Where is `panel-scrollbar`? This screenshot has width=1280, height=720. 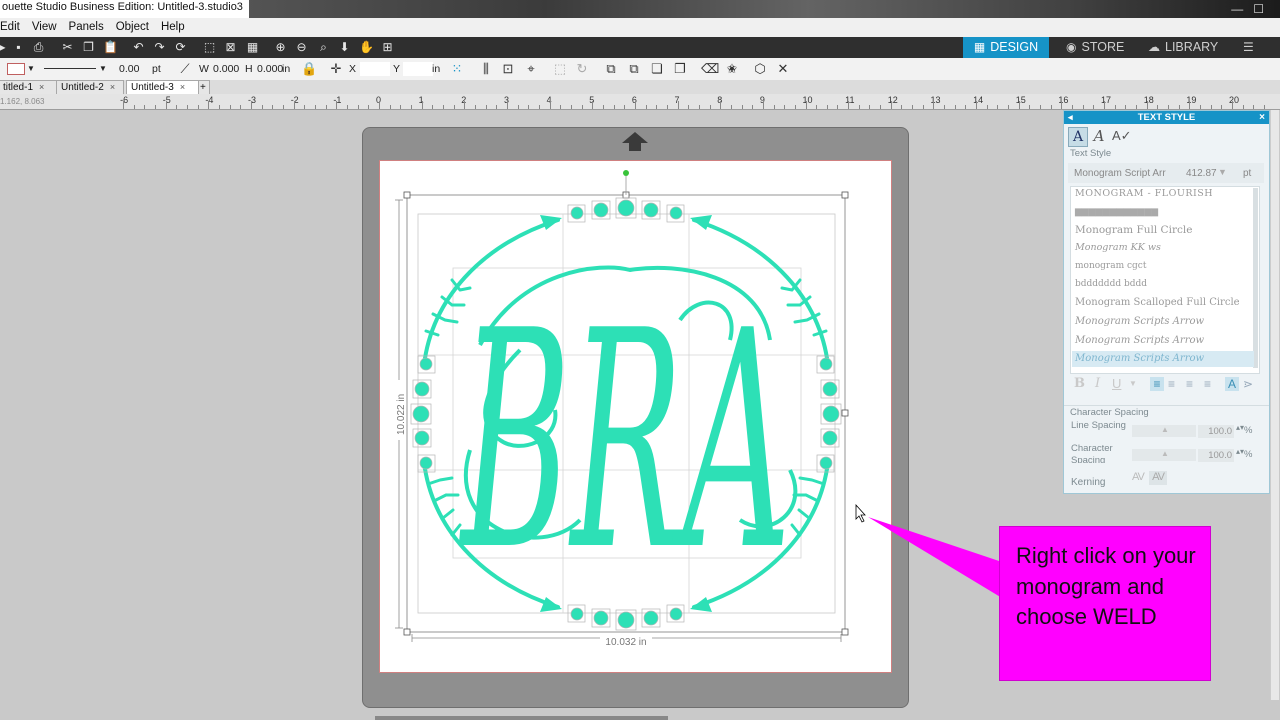
panel-scrollbar is located at coordinates (1274, 405).